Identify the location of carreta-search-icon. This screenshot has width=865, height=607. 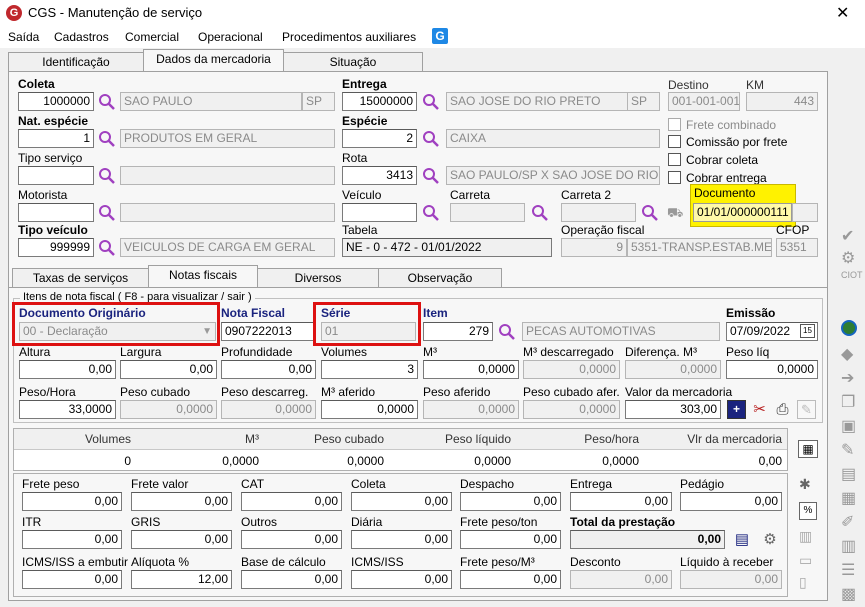
(540, 213).